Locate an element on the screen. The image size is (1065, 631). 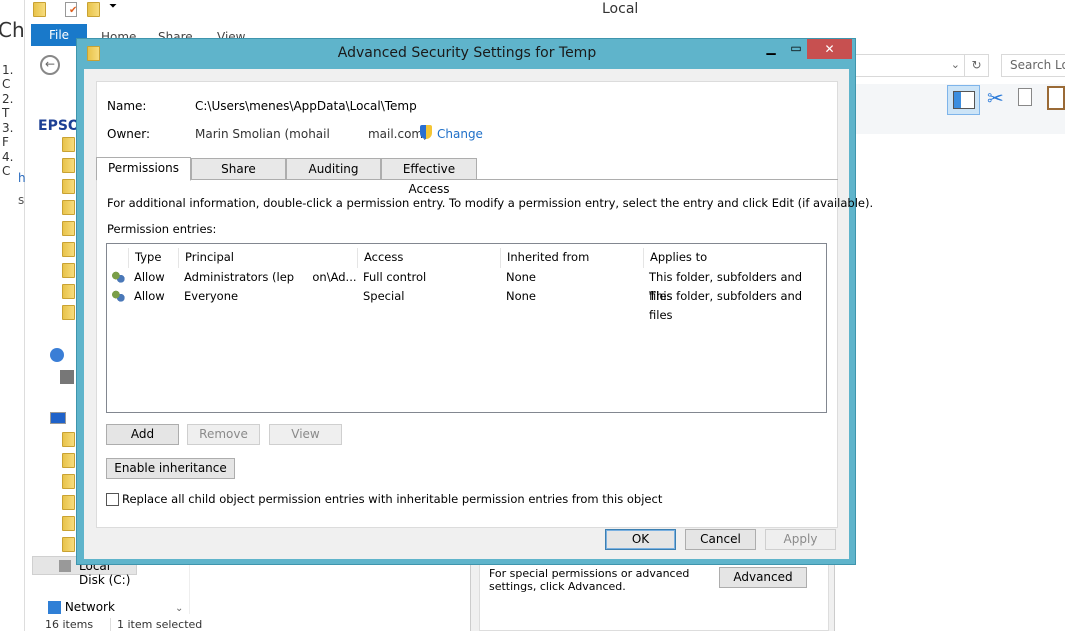
maximize-button: ▭ is located at coordinates (796, 49).